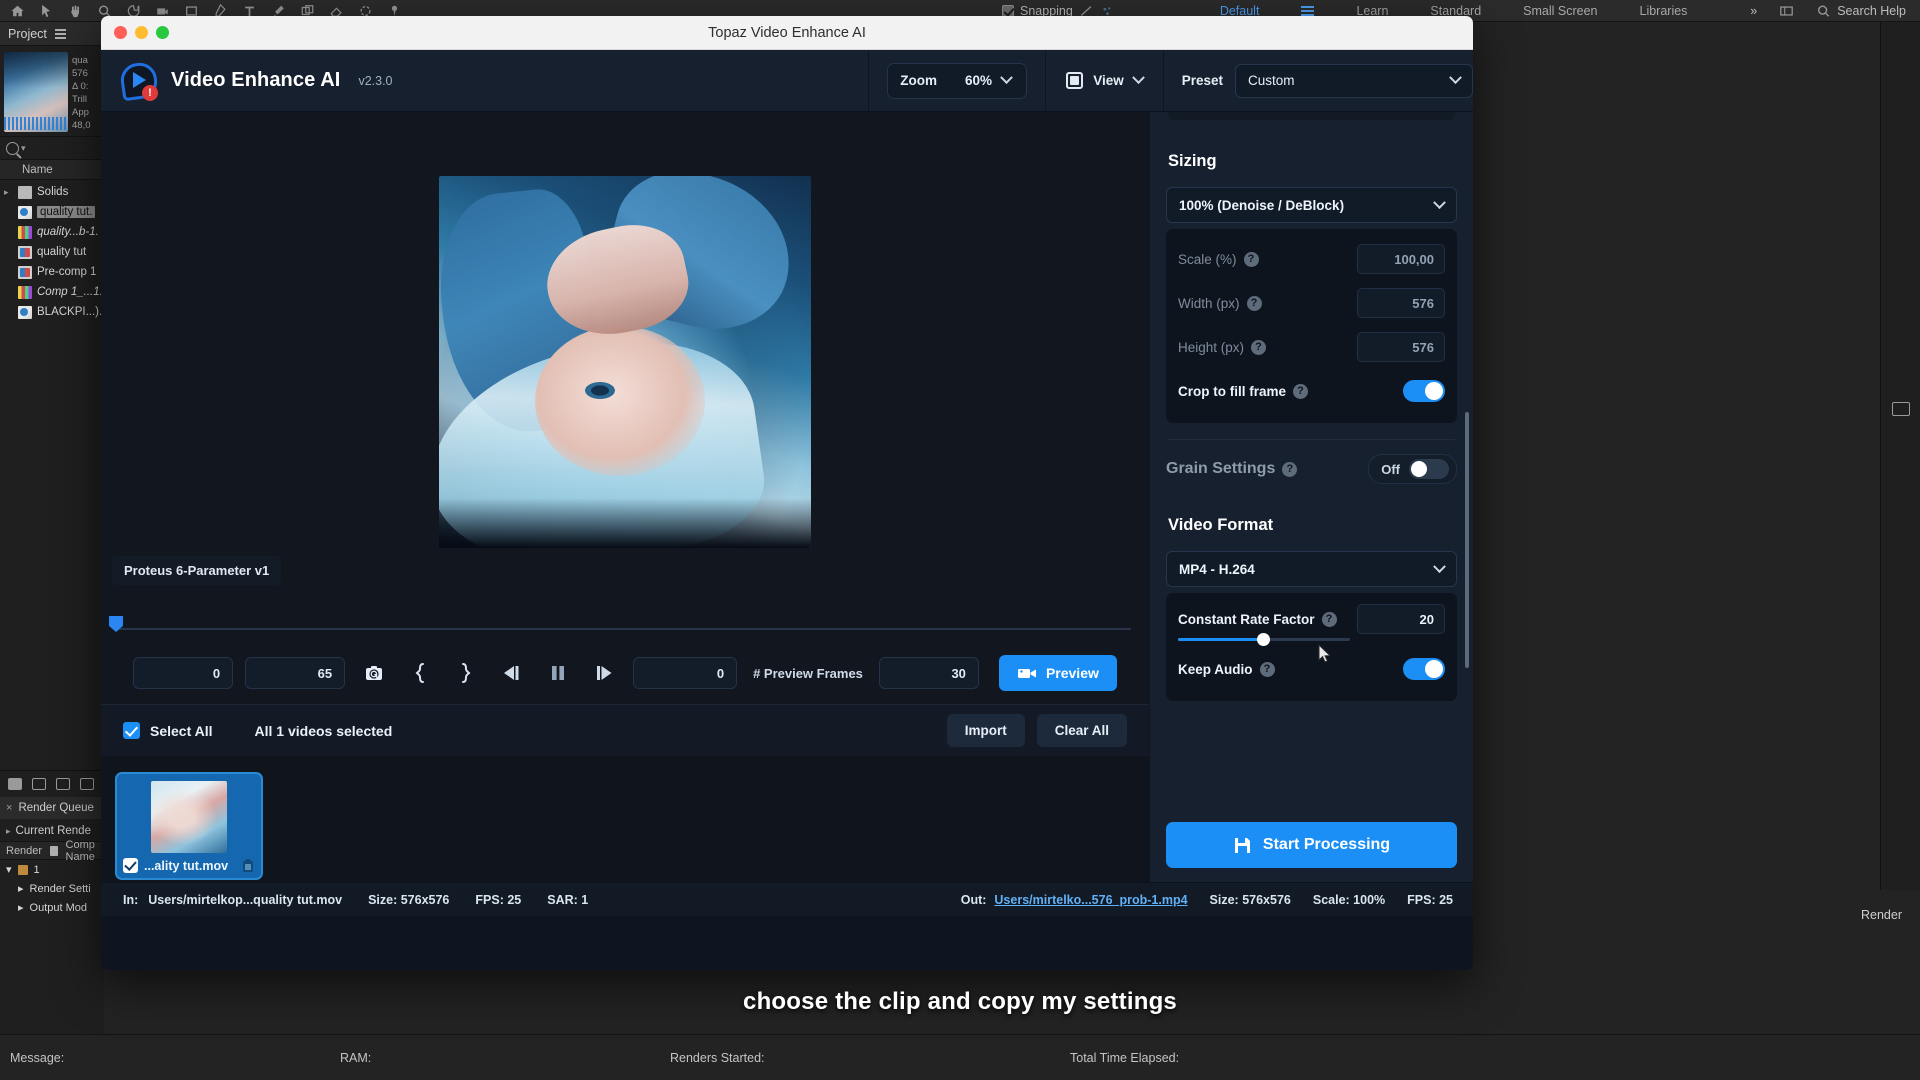 The width and height of the screenshot is (1920, 1080). I want to click on render-queue-tab: × Render Queue, so click(52, 808).